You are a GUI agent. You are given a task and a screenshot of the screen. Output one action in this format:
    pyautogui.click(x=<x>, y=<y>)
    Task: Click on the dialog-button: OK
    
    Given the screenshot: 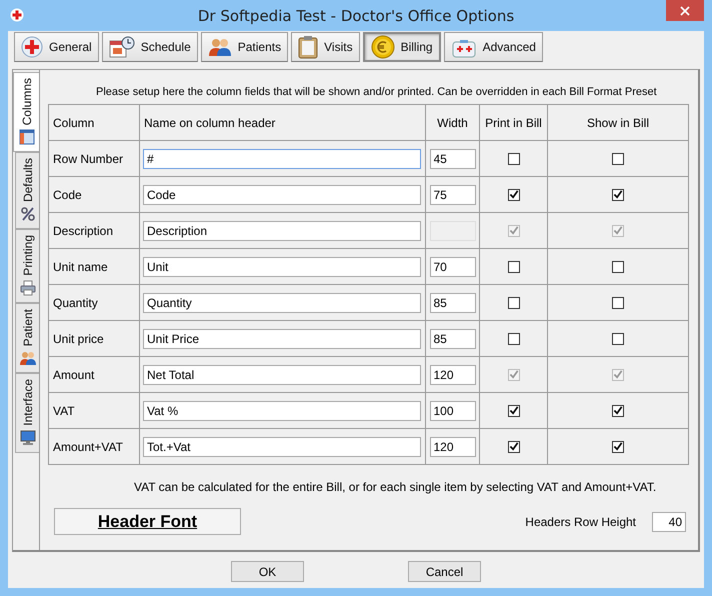 What is the action you would take?
    pyautogui.click(x=267, y=571)
    